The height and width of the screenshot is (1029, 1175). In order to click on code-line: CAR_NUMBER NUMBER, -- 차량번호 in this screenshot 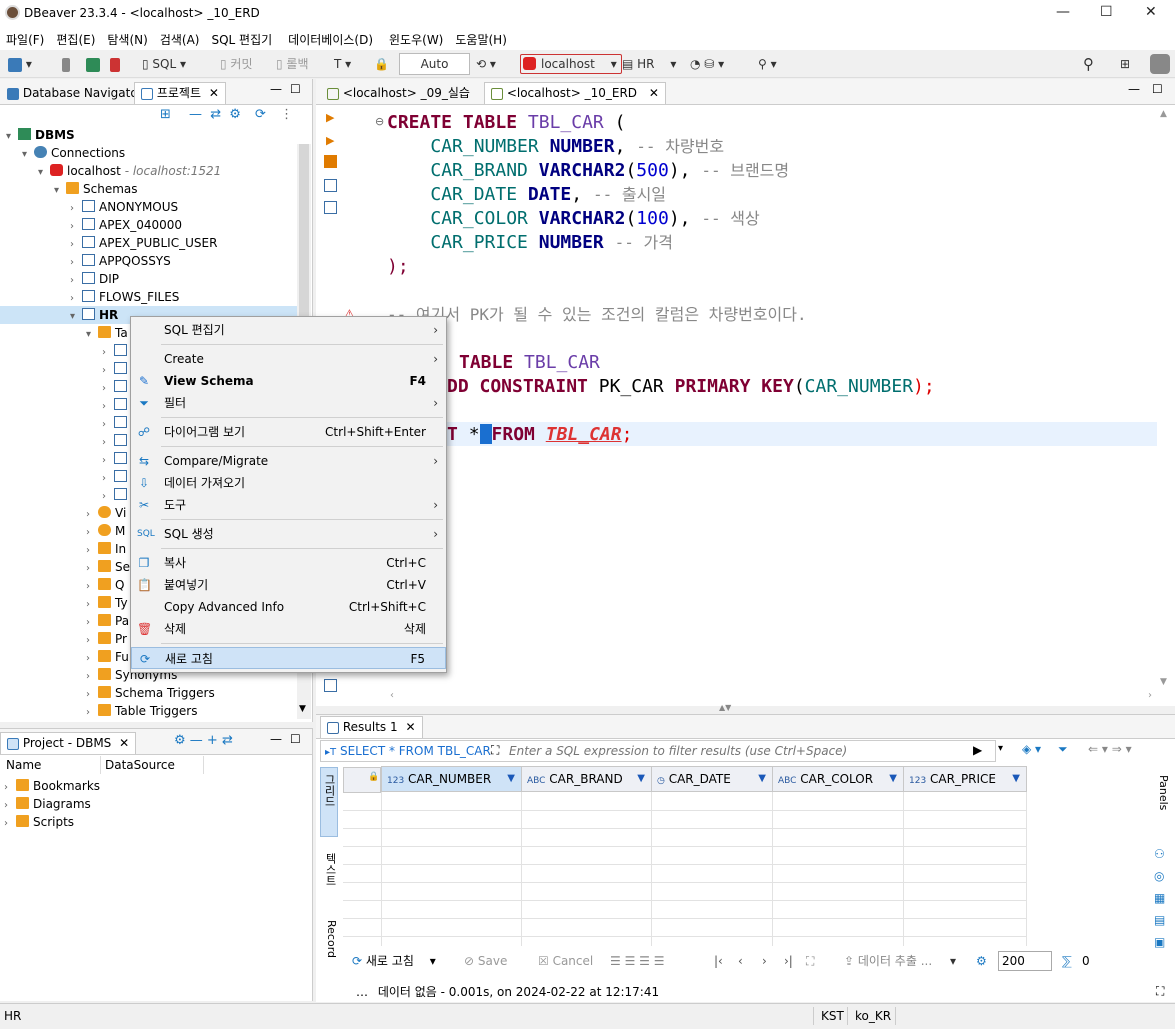, I will do `click(555, 147)`.